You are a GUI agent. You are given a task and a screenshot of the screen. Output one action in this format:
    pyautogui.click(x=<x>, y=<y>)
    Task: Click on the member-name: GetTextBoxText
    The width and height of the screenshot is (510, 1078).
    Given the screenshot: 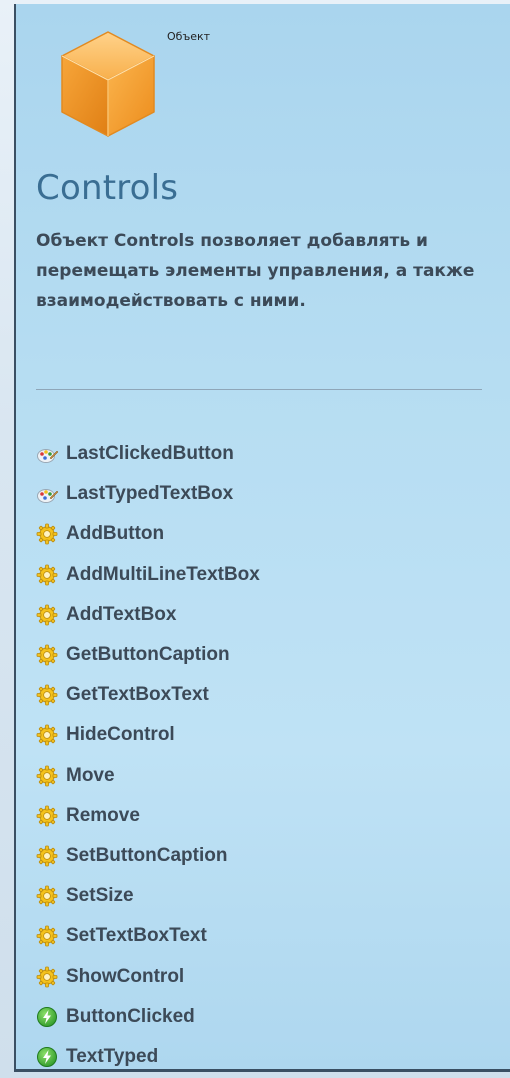 What is the action you would take?
    pyautogui.click(x=137, y=695)
    